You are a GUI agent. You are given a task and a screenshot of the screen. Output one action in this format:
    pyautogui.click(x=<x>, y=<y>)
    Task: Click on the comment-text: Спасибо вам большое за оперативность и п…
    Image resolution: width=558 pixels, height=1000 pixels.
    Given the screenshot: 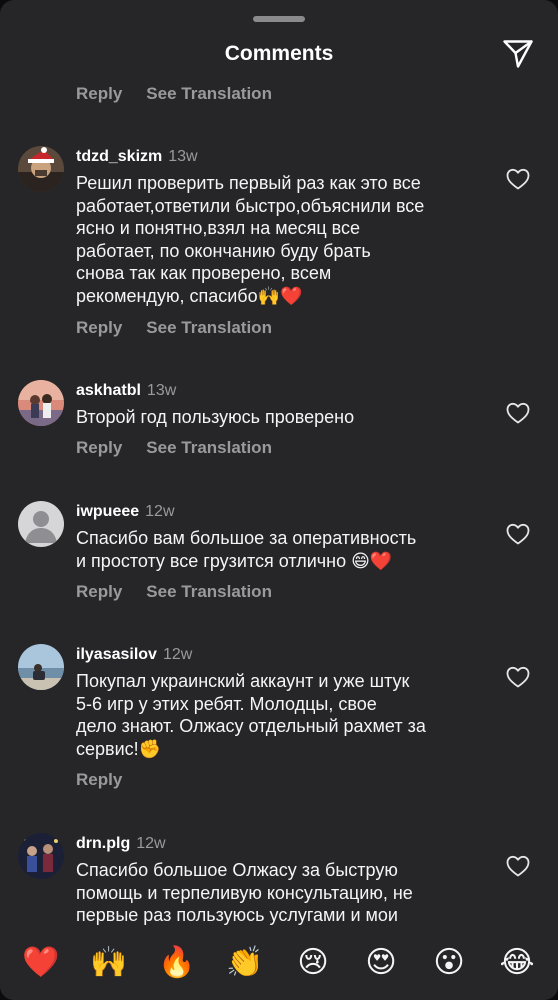 What is the action you would take?
    pyautogui.click(x=281, y=549)
    